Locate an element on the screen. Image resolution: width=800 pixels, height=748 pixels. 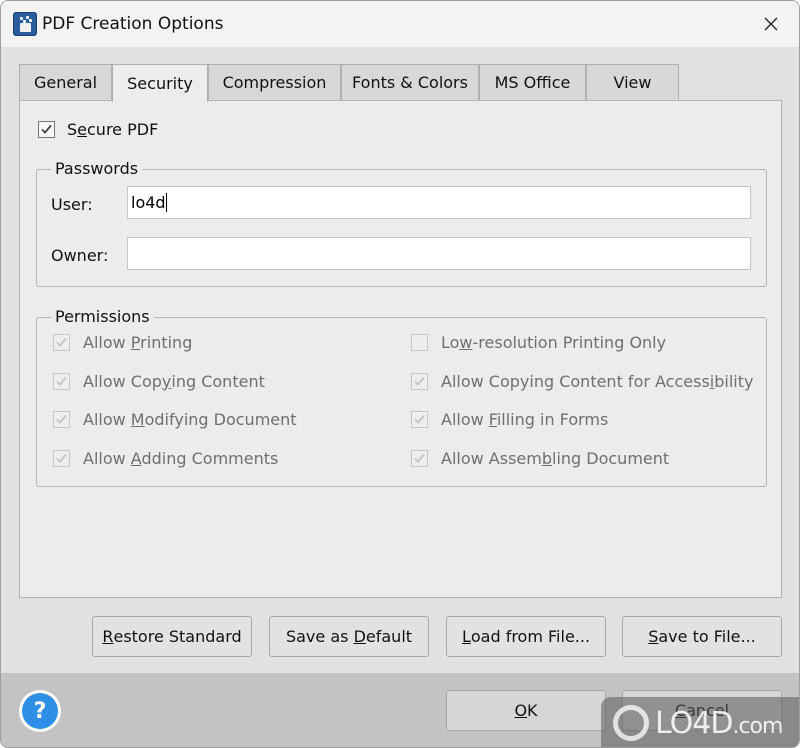
save-as-default-button: Save as Default is located at coordinates (349, 636).